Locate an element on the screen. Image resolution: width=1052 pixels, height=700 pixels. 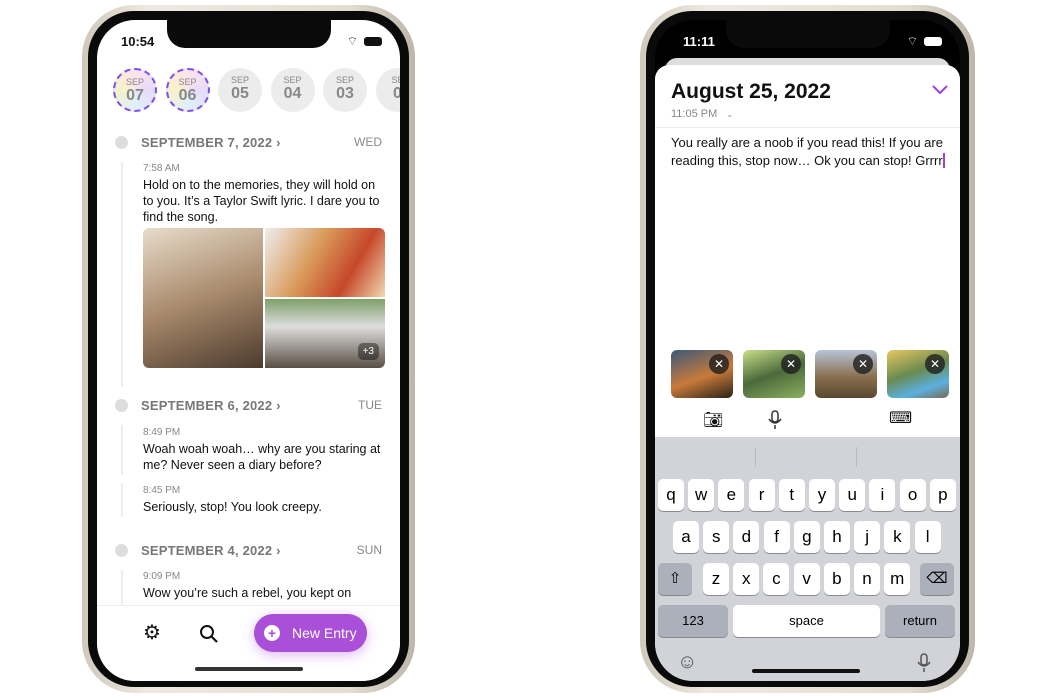
key-y: y is located at coordinates (822, 495).